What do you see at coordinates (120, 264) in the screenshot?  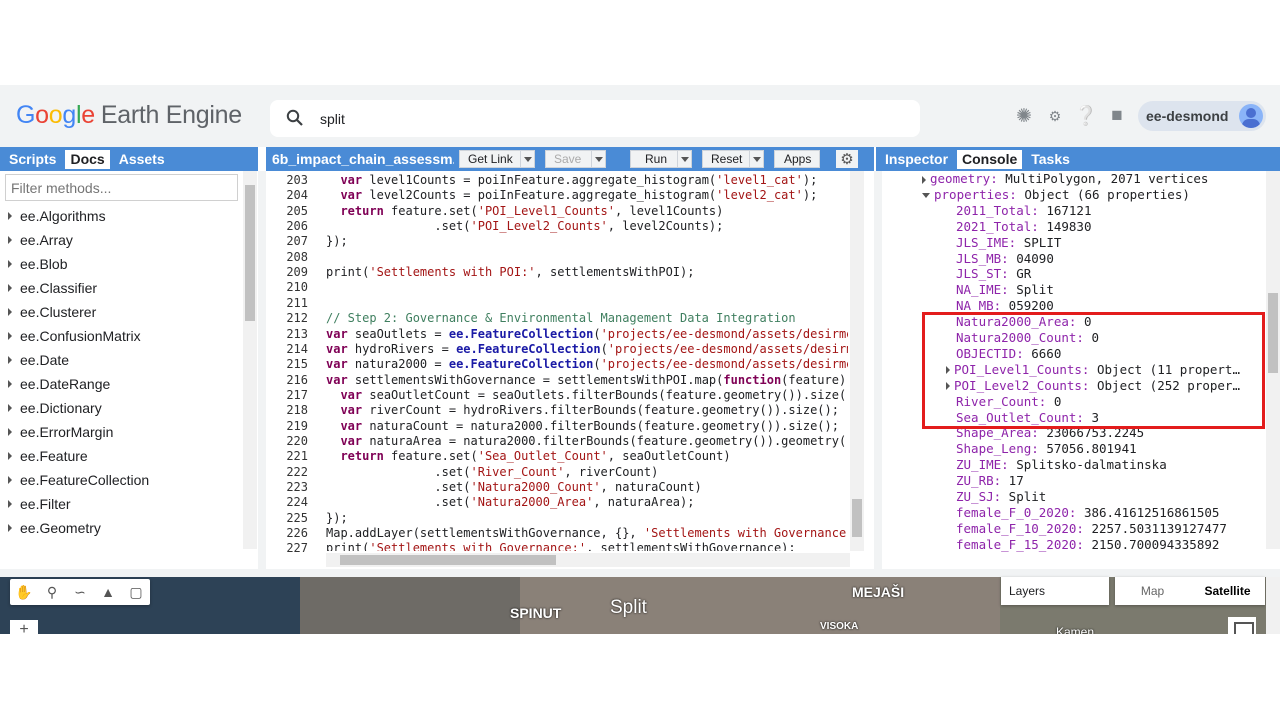 I see `docs-list-item: ee.Blob` at bounding box center [120, 264].